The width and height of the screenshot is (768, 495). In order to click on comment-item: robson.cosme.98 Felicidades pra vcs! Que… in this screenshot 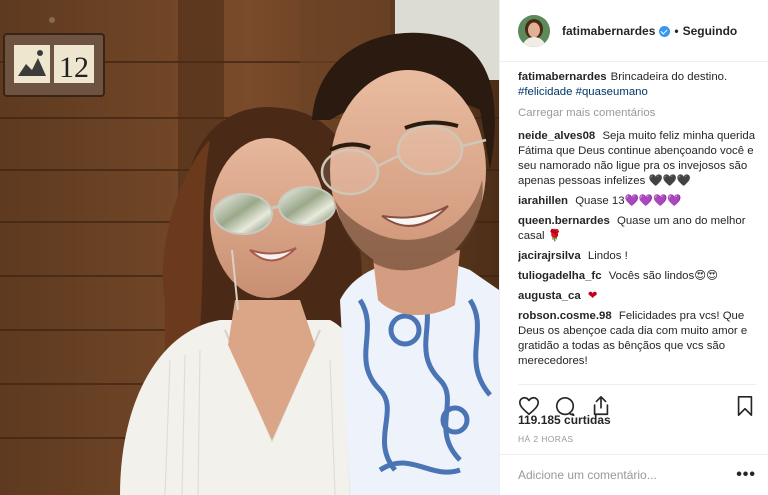, I will do `click(638, 339)`.